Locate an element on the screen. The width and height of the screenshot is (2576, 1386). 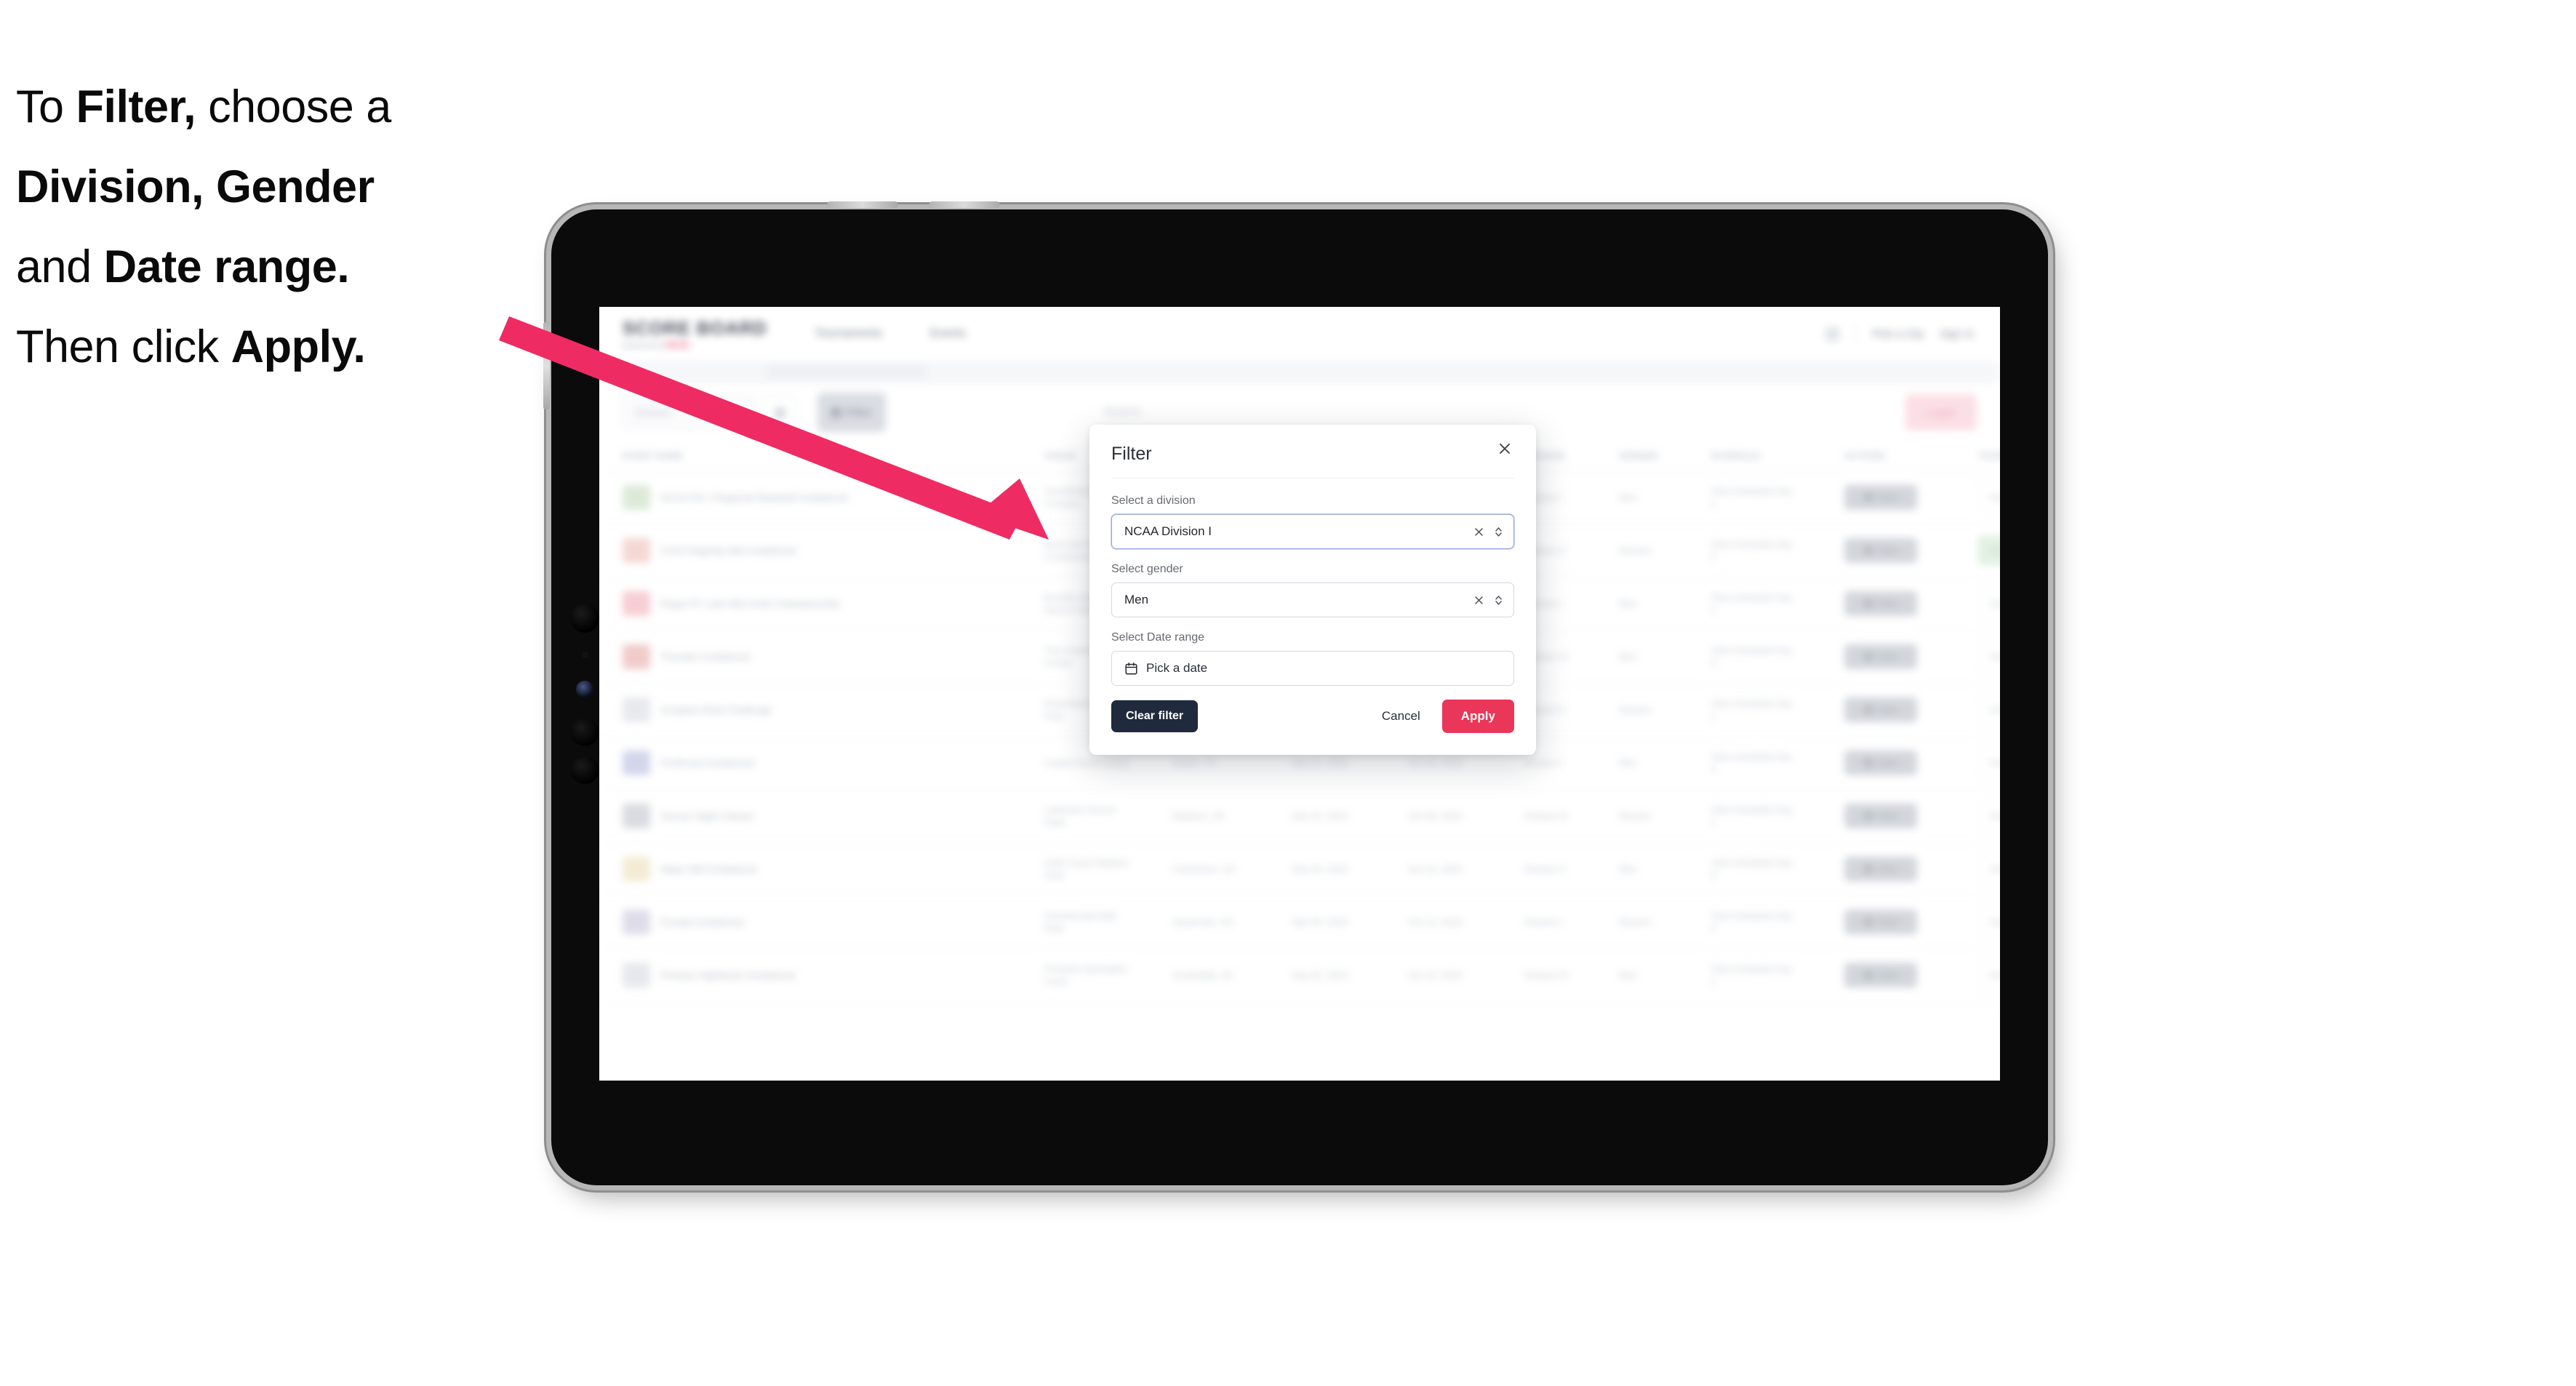
caption-line-4-bold: Apply. is located at coordinates (298, 347).